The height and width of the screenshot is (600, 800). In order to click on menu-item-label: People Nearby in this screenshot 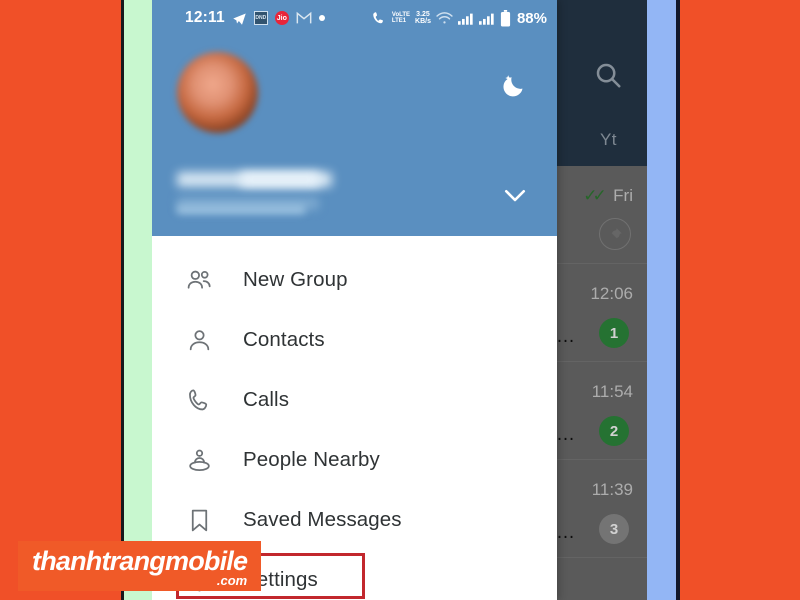, I will do `click(311, 459)`.